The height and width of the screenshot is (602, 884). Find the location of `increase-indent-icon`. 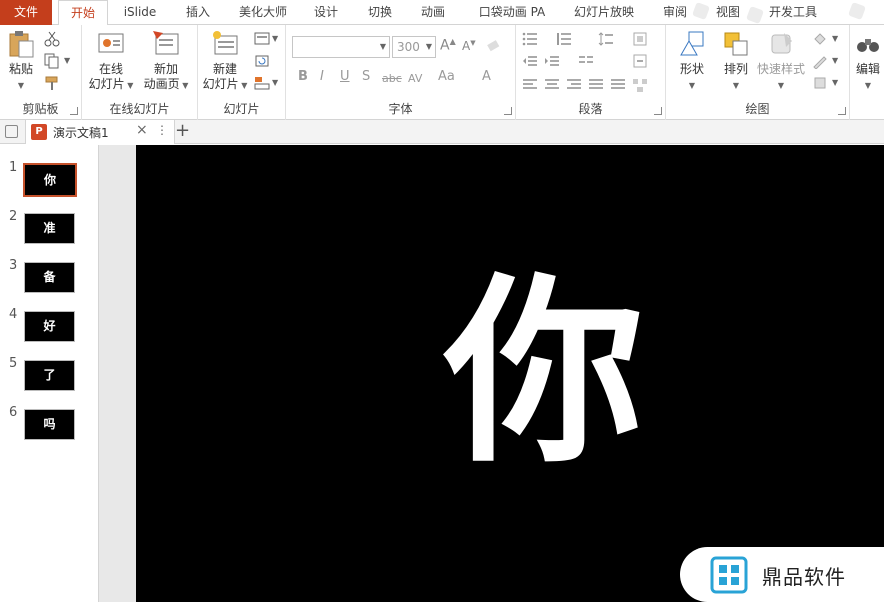

increase-indent-icon is located at coordinates (552, 61).